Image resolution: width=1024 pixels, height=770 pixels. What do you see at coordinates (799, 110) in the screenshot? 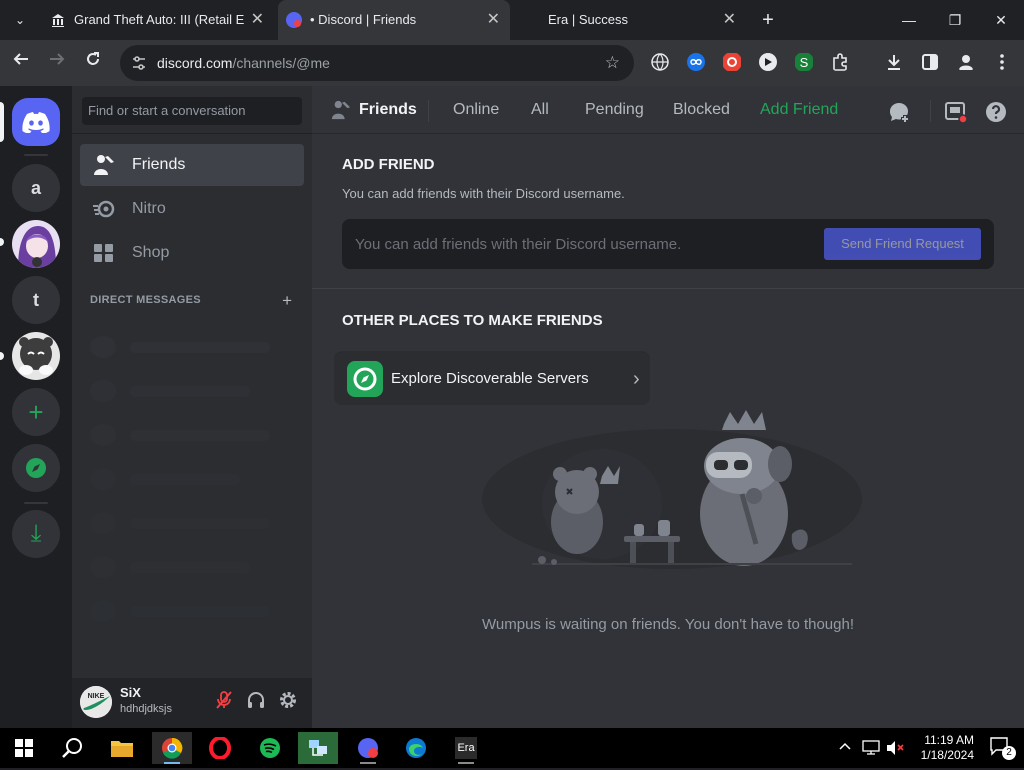
I see `tab-add-friend: Add Friend` at bounding box center [799, 110].